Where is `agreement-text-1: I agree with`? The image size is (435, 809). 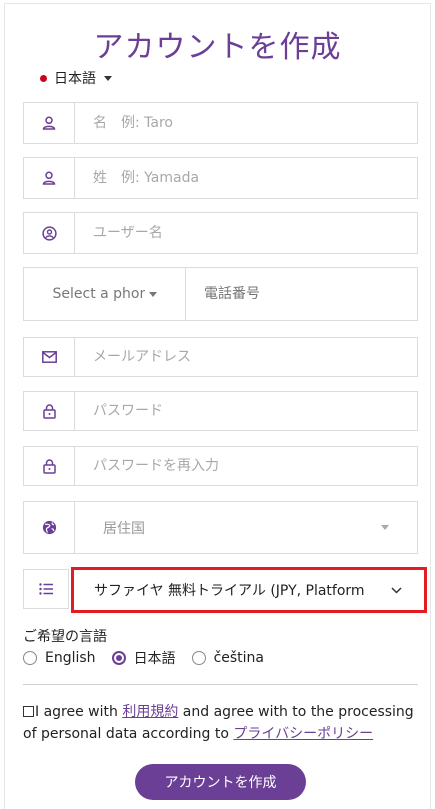 agreement-text-1: I agree with is located at coordinates (79, 712).